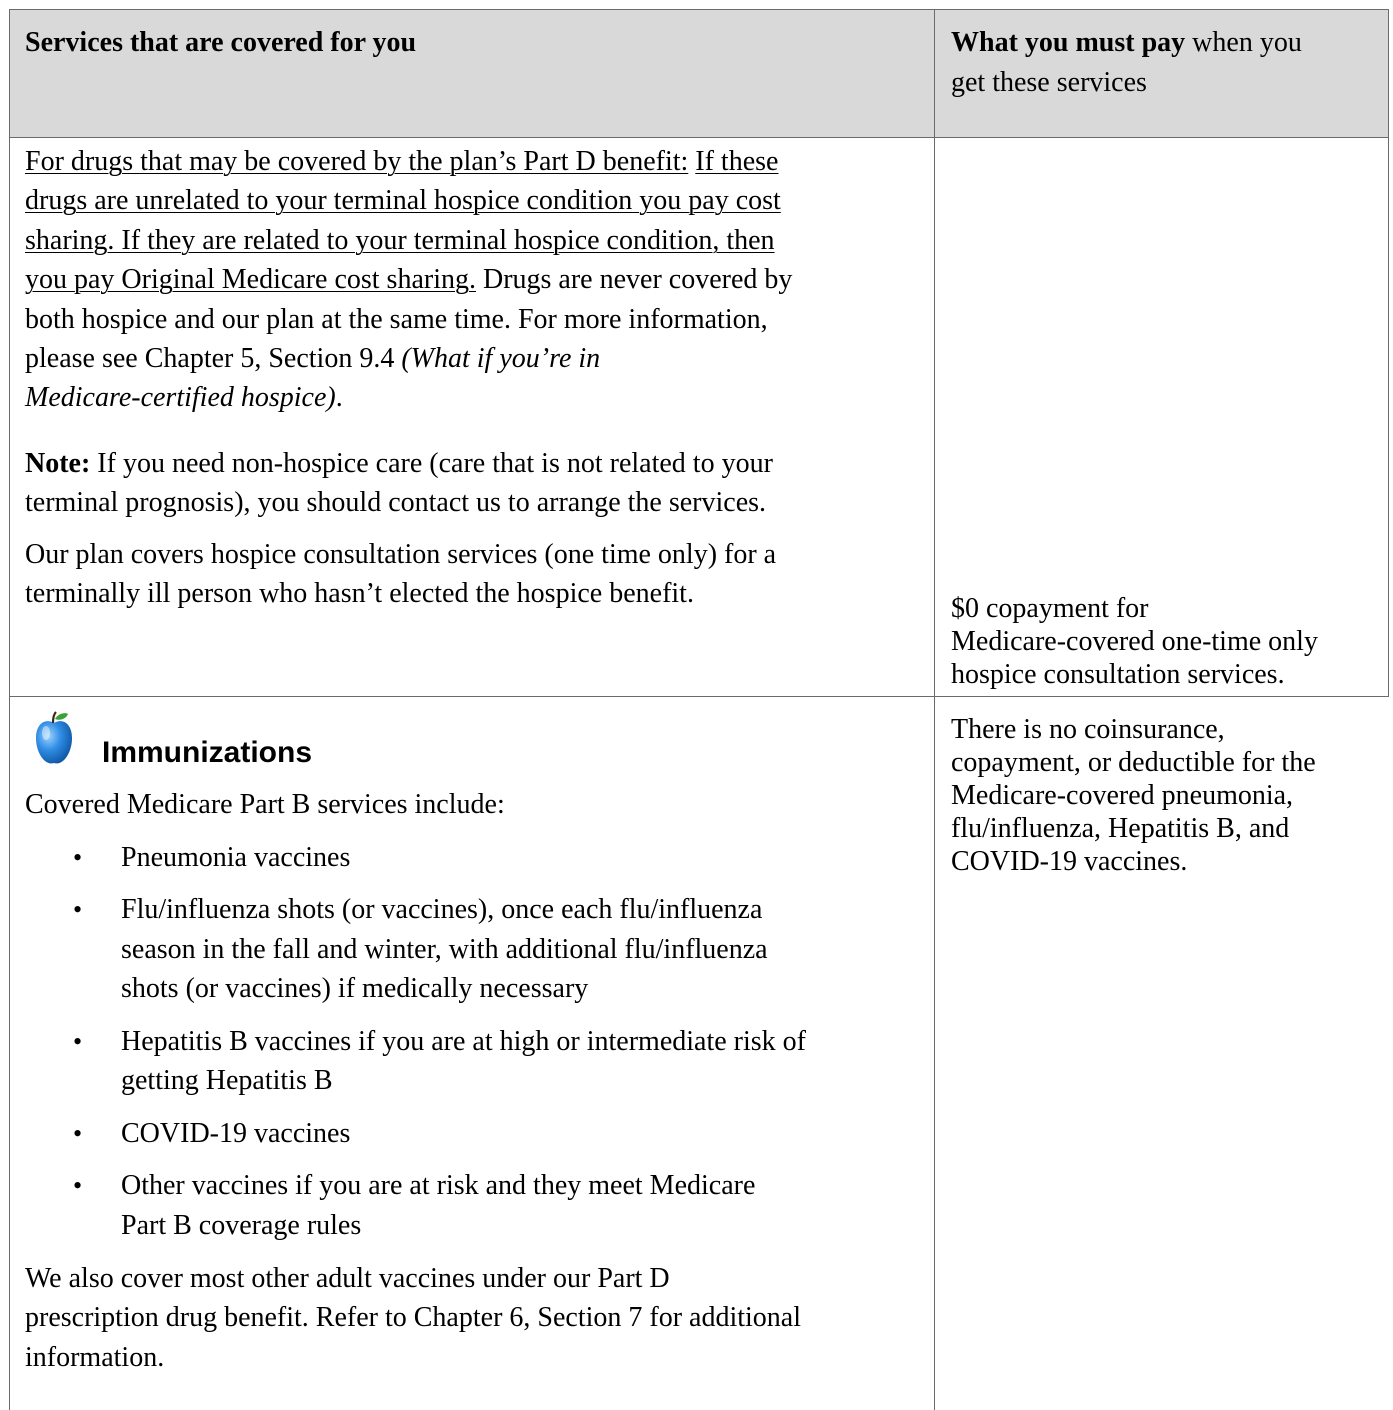 Image resolution: width=1393 pixels, height=1410 pixels. I want to click on immunizations-pay-line2: copayment, or deductible for the, so click(1133, 762).